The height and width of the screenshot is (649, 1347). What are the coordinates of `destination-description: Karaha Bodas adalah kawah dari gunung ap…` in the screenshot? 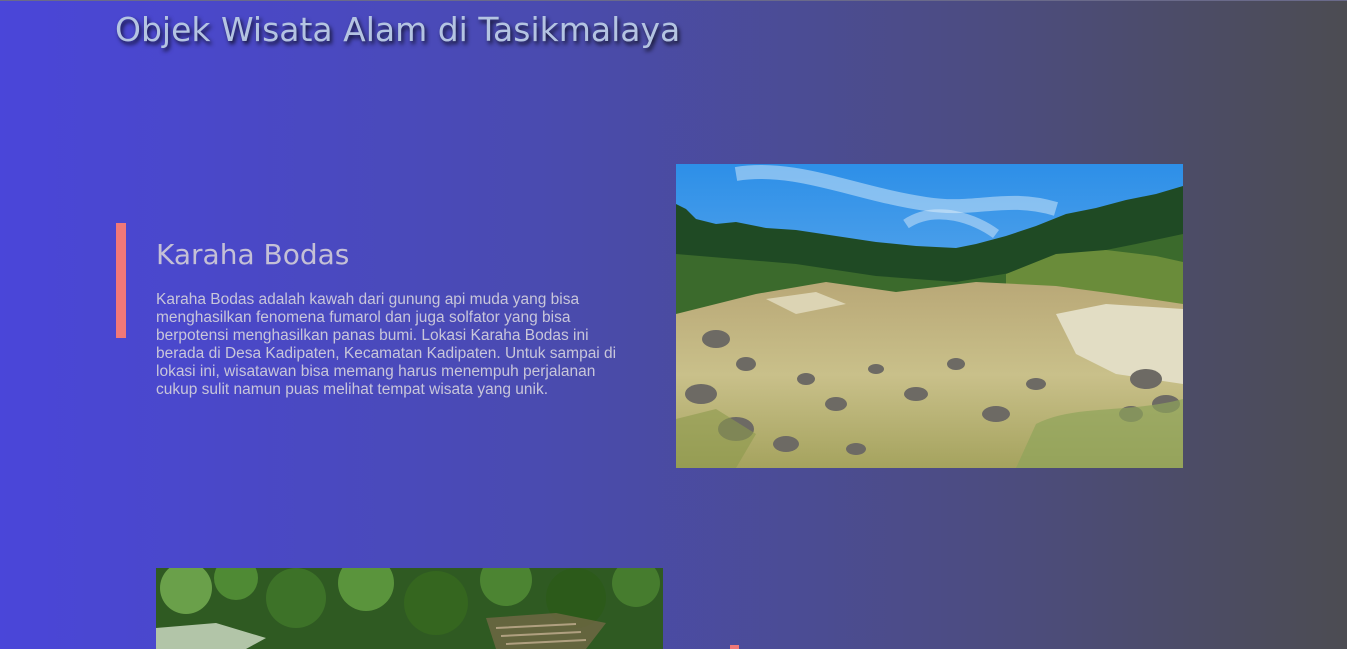 It's located at (386, 344).